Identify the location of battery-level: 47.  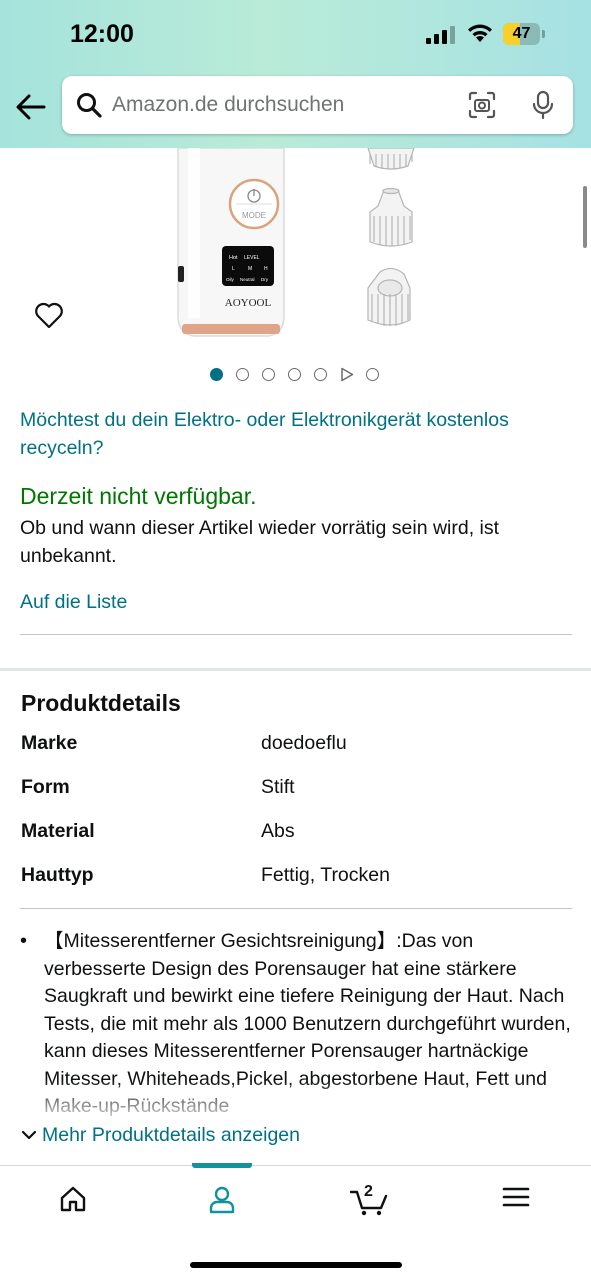
(521, 33).